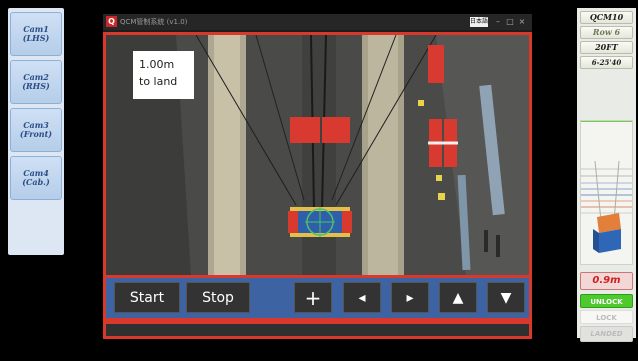 Image resolution: width=638 pixels, height=361 pixels. What do you see at coordinates (606, 281) in the screenshot?
I see `distance-readout: 0.9m` at bounding box center [606, 281].